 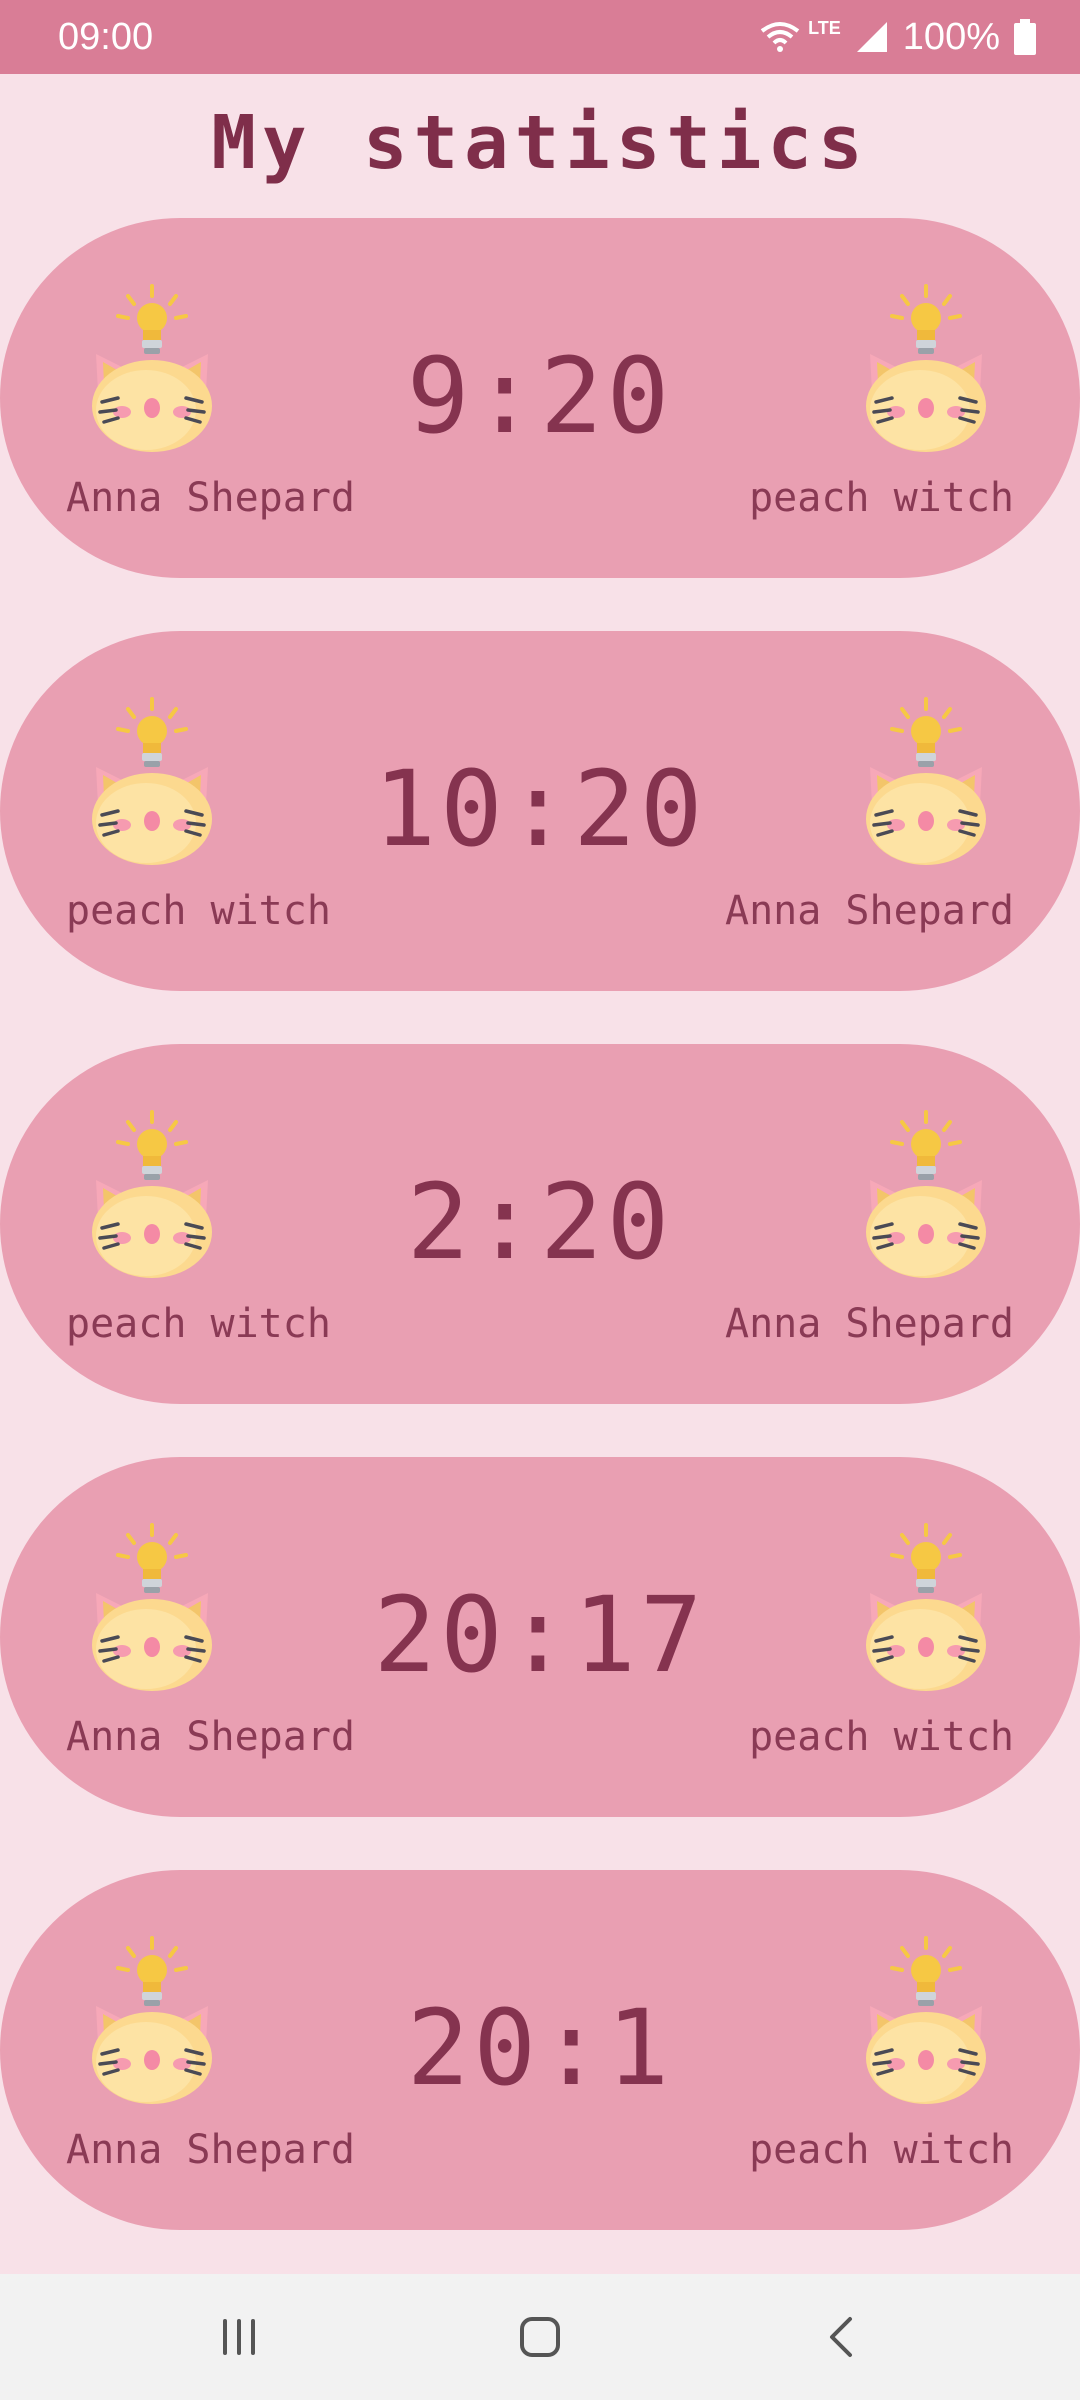 I want to click on recent-apps-button, so click(x=239, y=2337).